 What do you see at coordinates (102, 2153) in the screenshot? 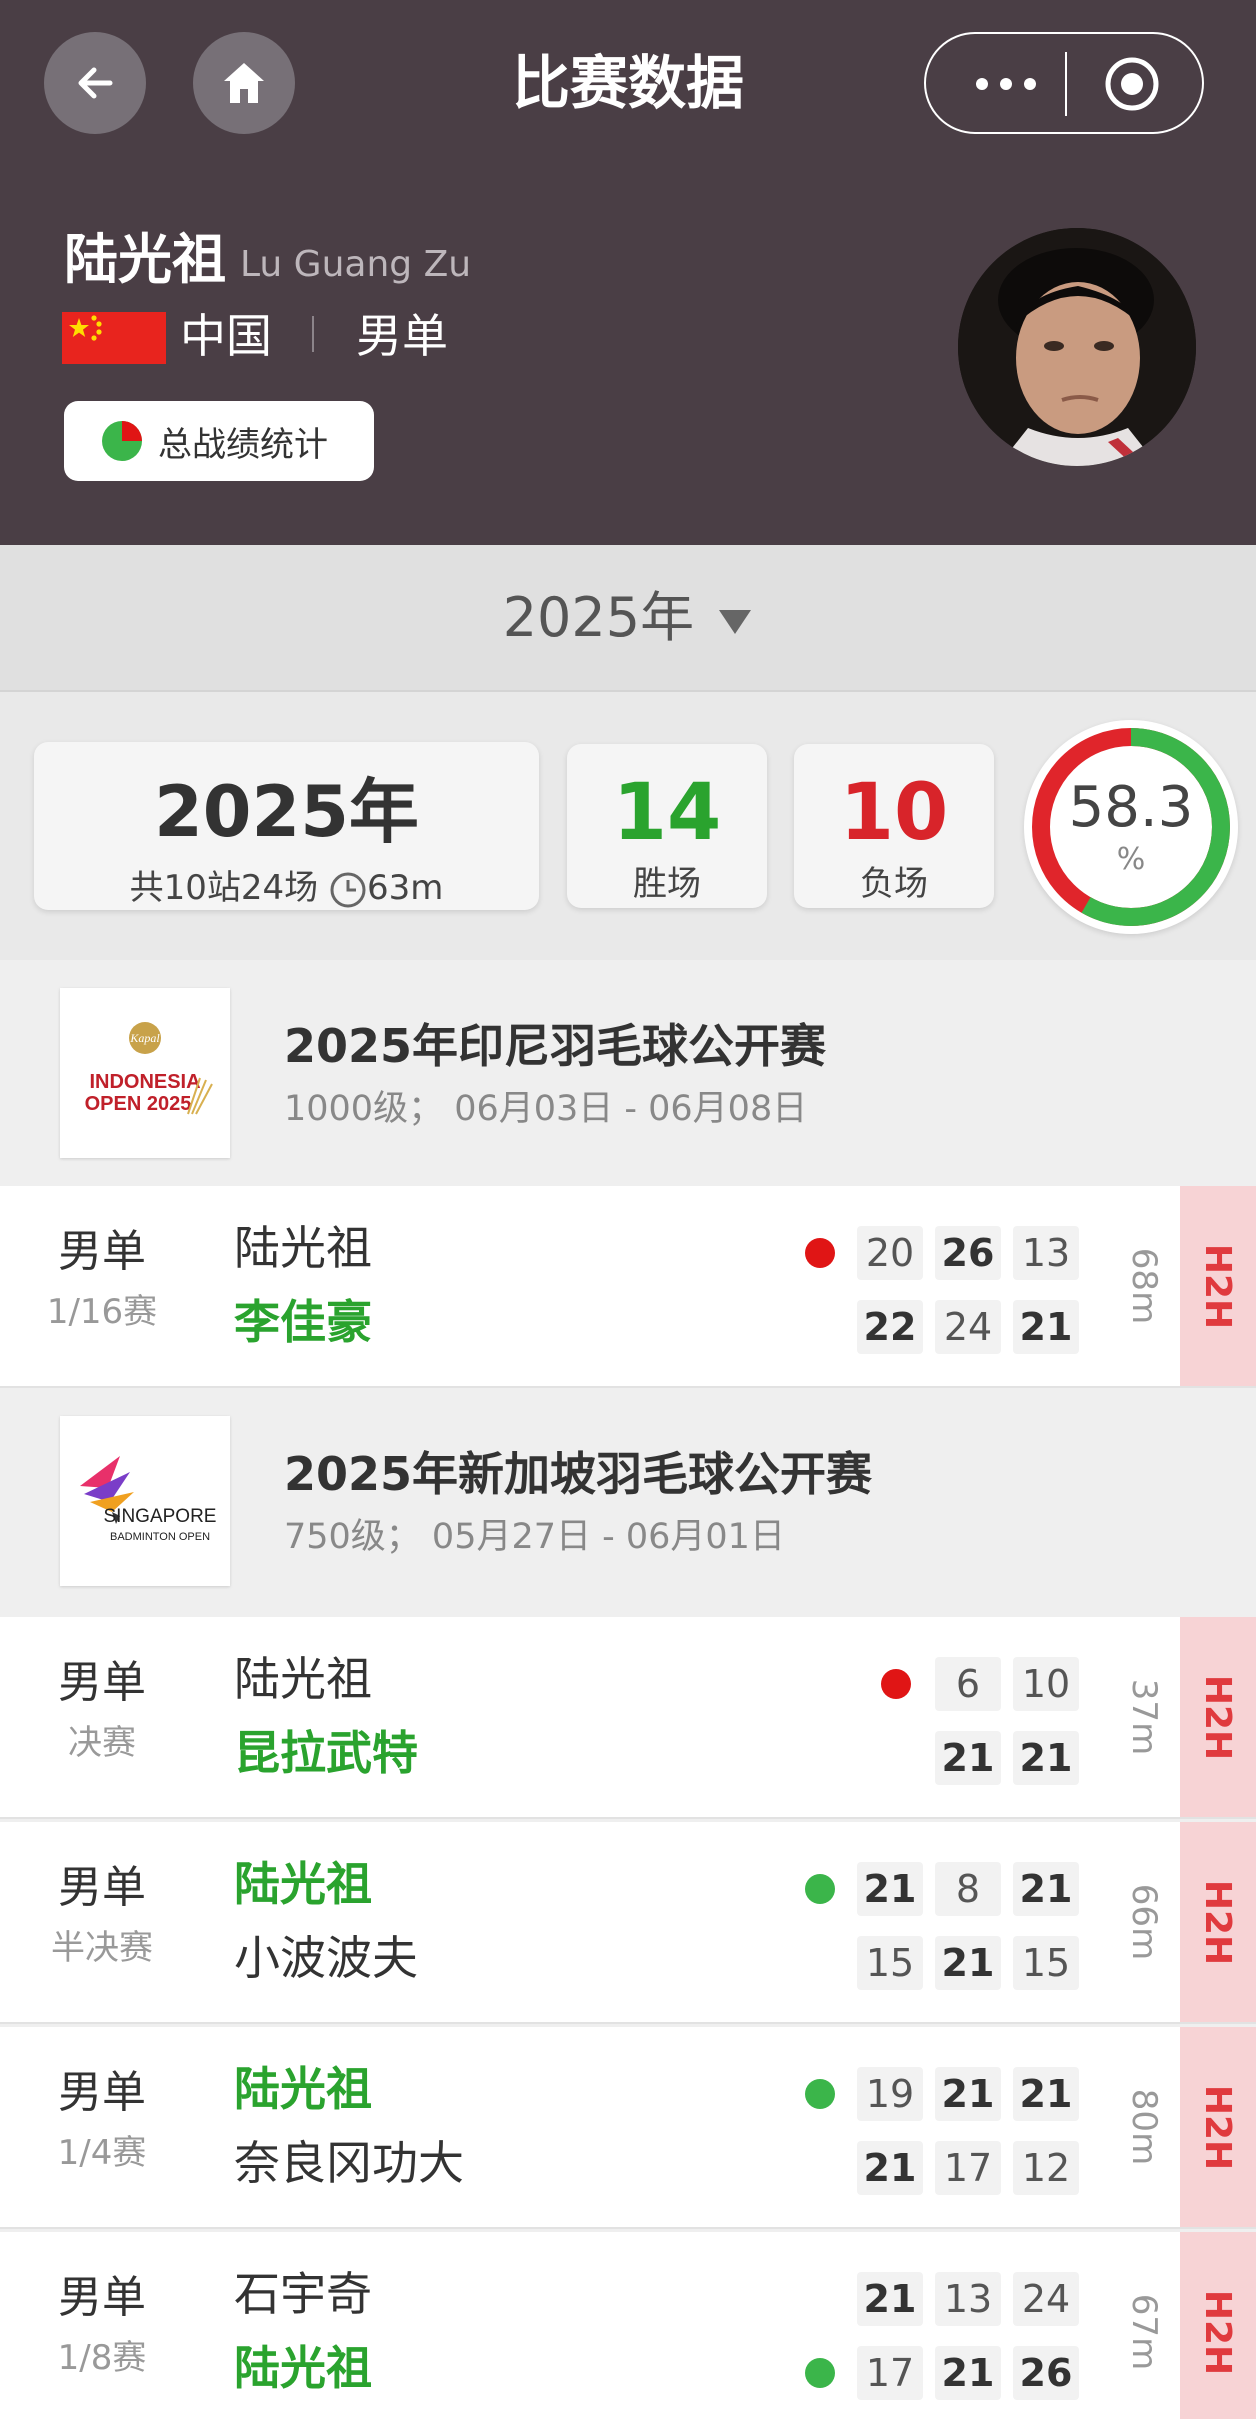
I see `match-round: 1/4赛` at bounding box center [102, 2153].